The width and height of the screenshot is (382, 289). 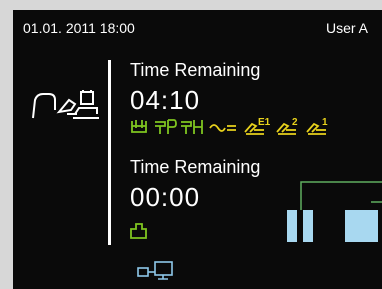 I want to click on time-remaining-label-2: Time Remaining, so click(x=195, y=167).